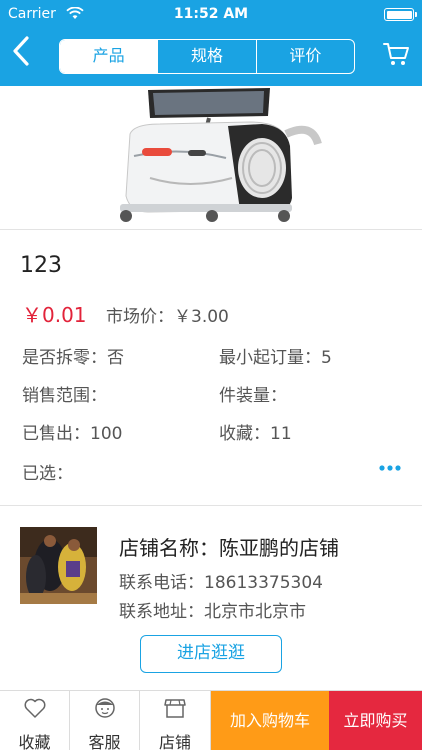 This screenshot has height=750, width=422. Describe the element at coordinates (161, 612) in the screenshot. I see `shop-address-label: 联系地址：` at that location.